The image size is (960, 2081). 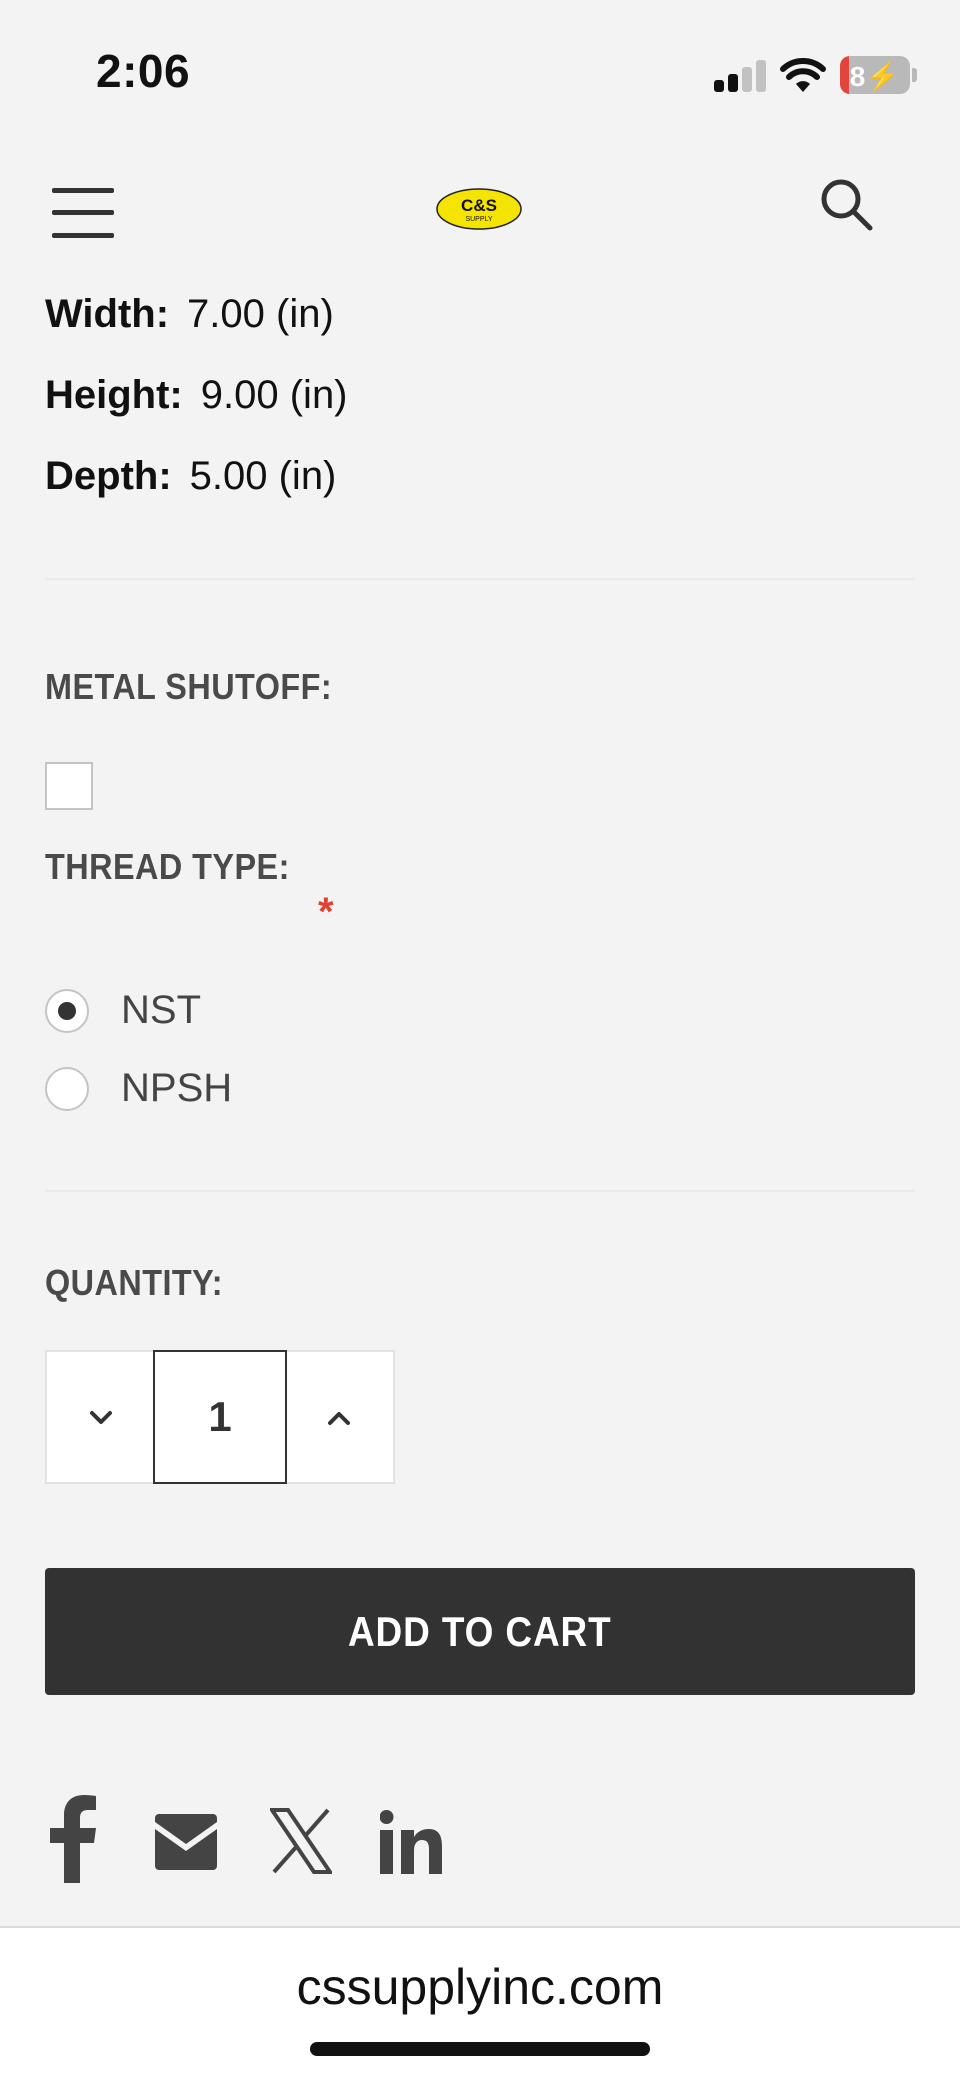 I want to click on add-to-cart-label: ADD TO CART, so click(x=480, y=1631).